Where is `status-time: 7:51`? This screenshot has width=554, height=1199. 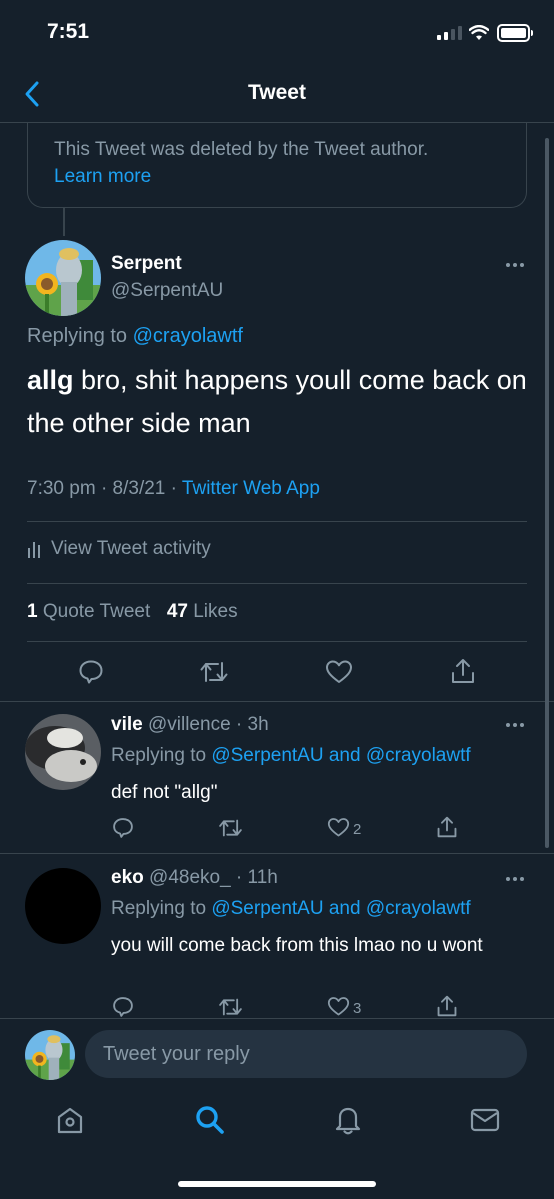 status-time: 7:51 is located at coordinates (68, 31).